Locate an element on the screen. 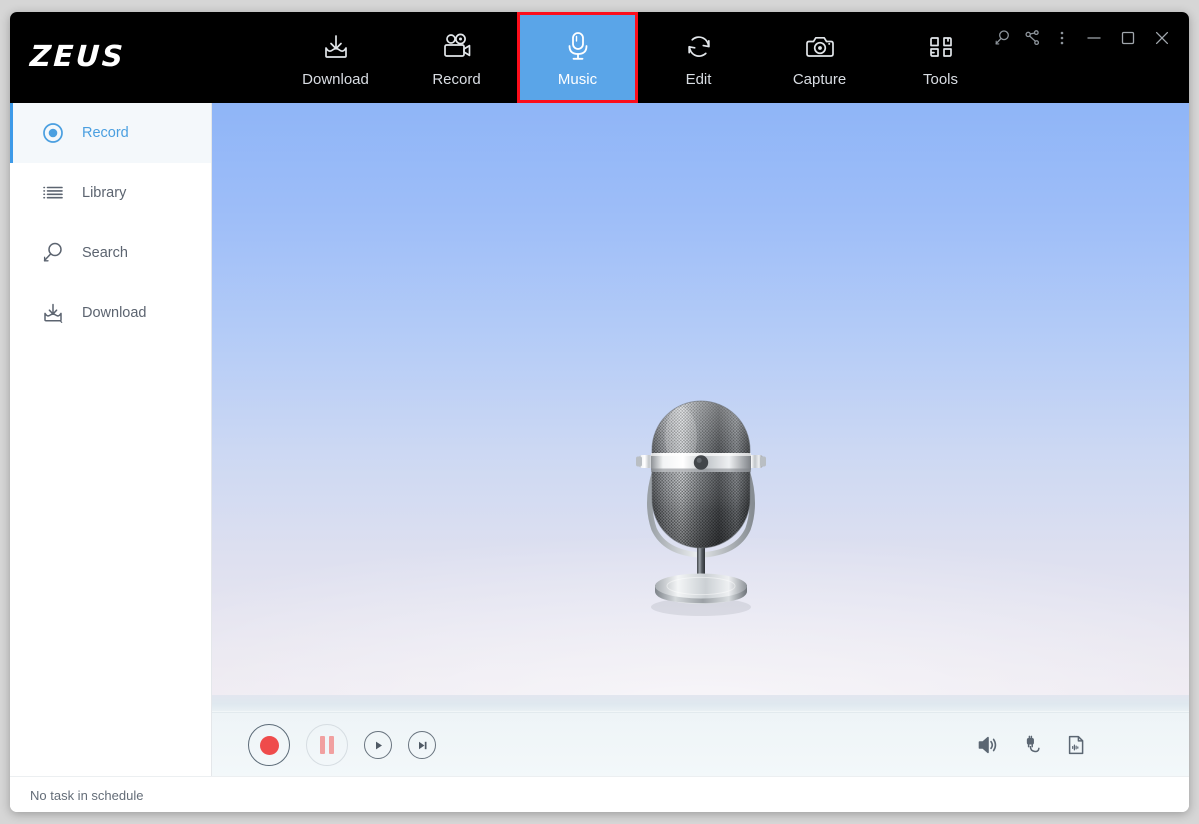  audio-file-icon is located at coordinates (1076, 745).